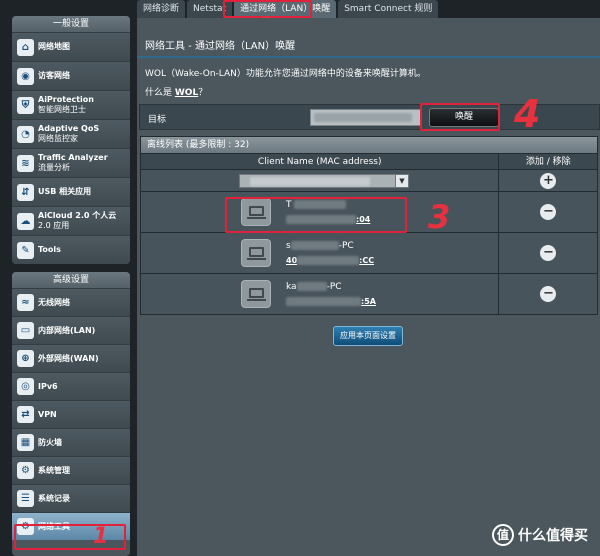  What do you see at coordinates (71, 386) in the screenshot?
I see `sidebar-item-ipv6: ◎ IPv6` at bounding box center [71, 386].